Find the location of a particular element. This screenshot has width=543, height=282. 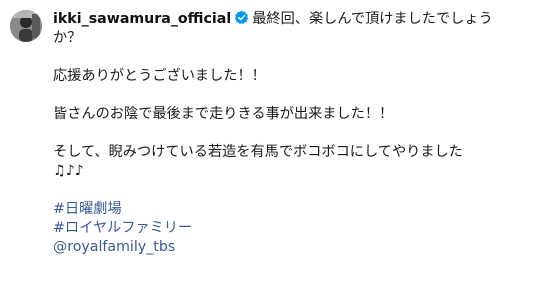

hashtag-link: #日曜劇場 is located at coordinates (295, 209).